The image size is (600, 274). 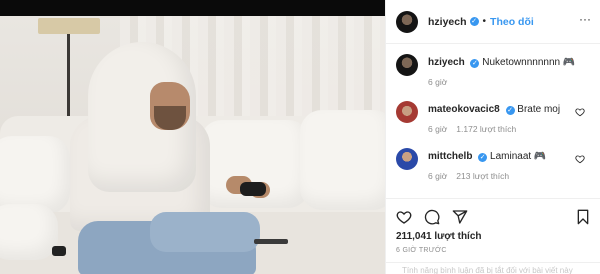 I want to click on photo-top-edge, so click(x=192, y=8).